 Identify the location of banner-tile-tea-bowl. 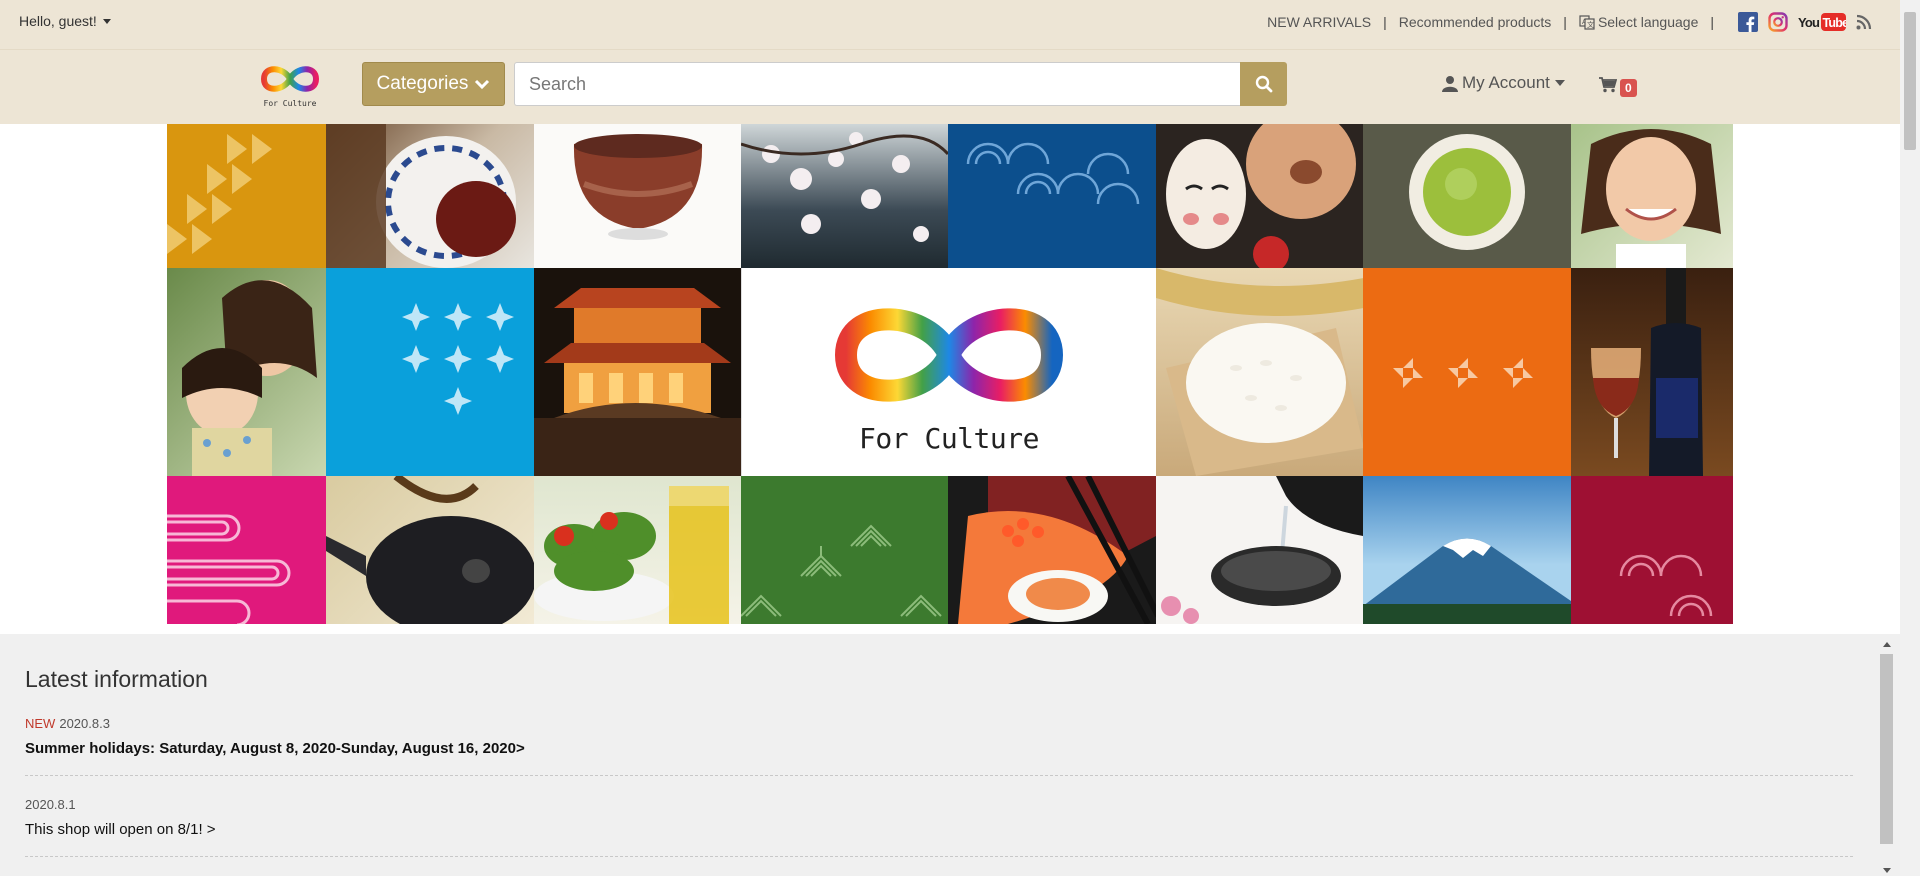
(637, 196).